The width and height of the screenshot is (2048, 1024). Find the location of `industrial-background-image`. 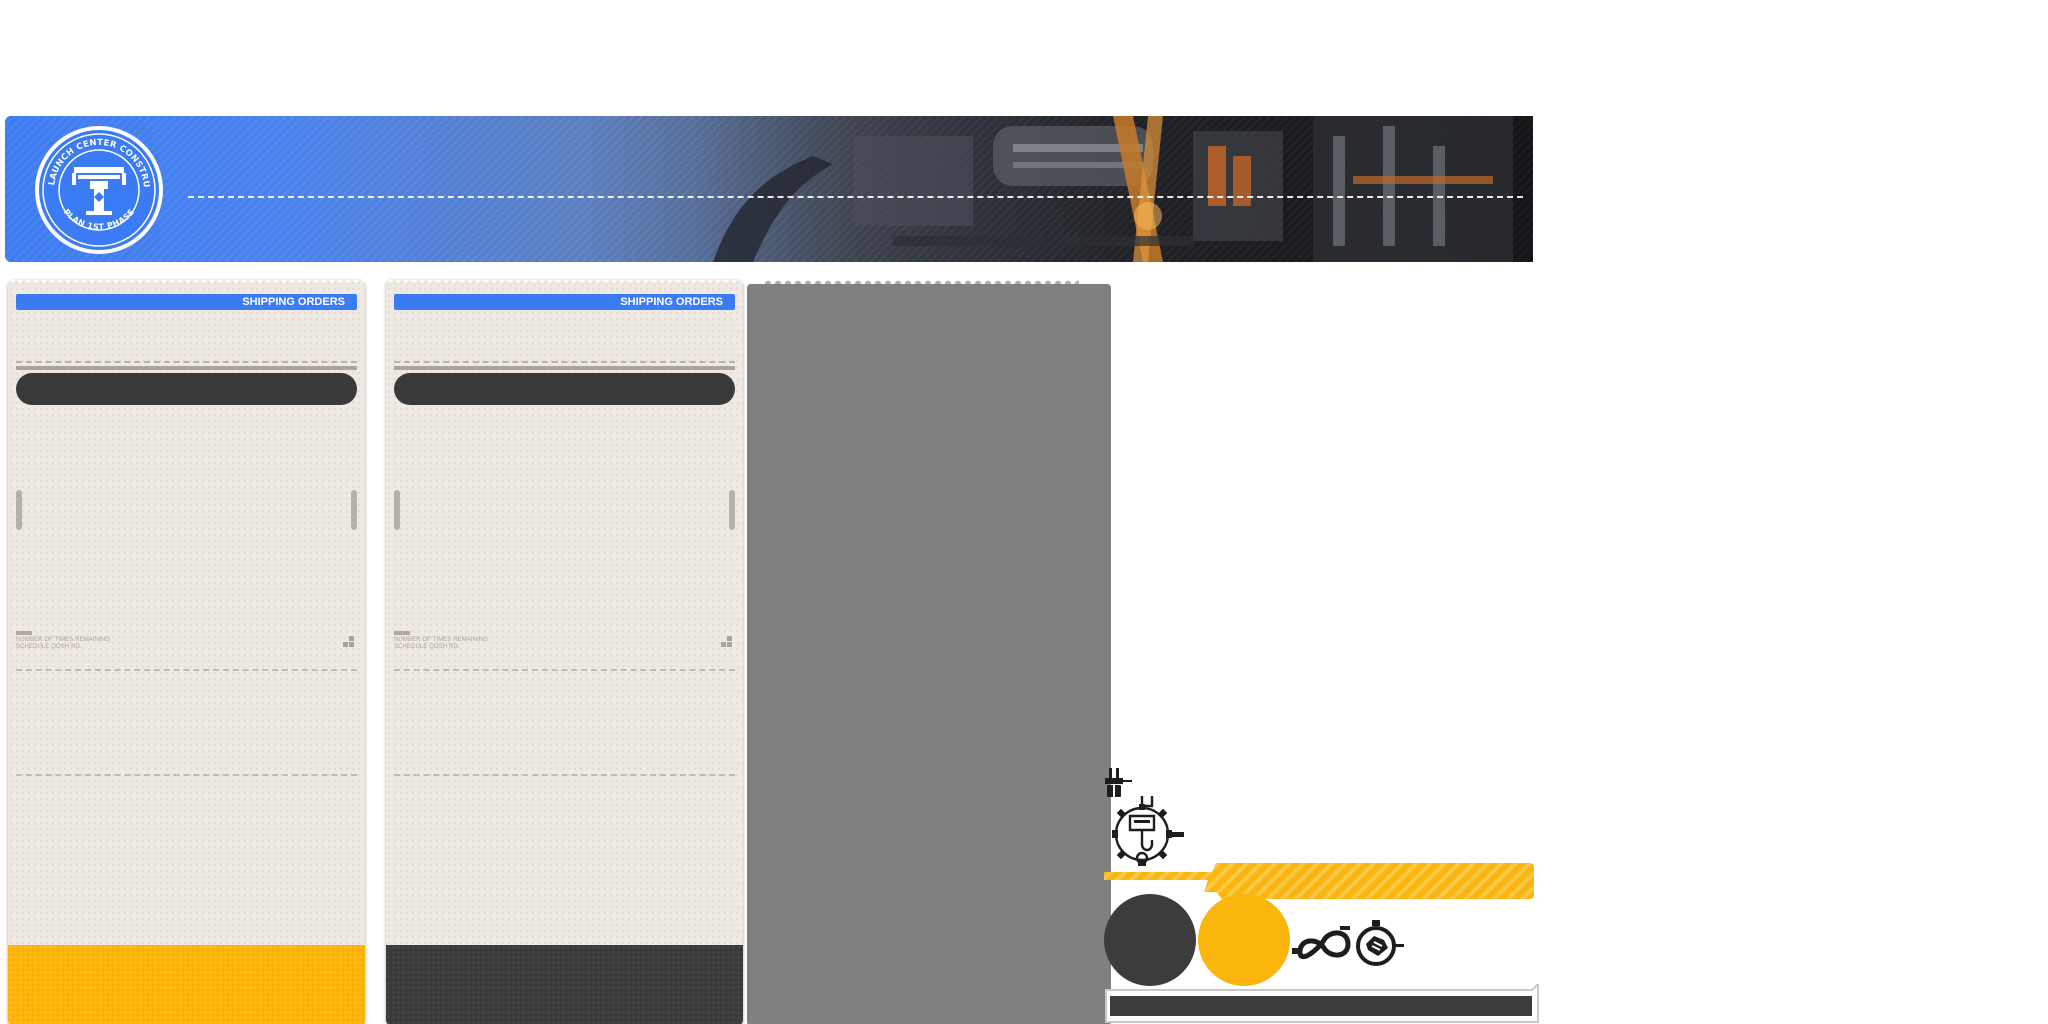

industrial-background-image is located at coordinates (1113, 189).